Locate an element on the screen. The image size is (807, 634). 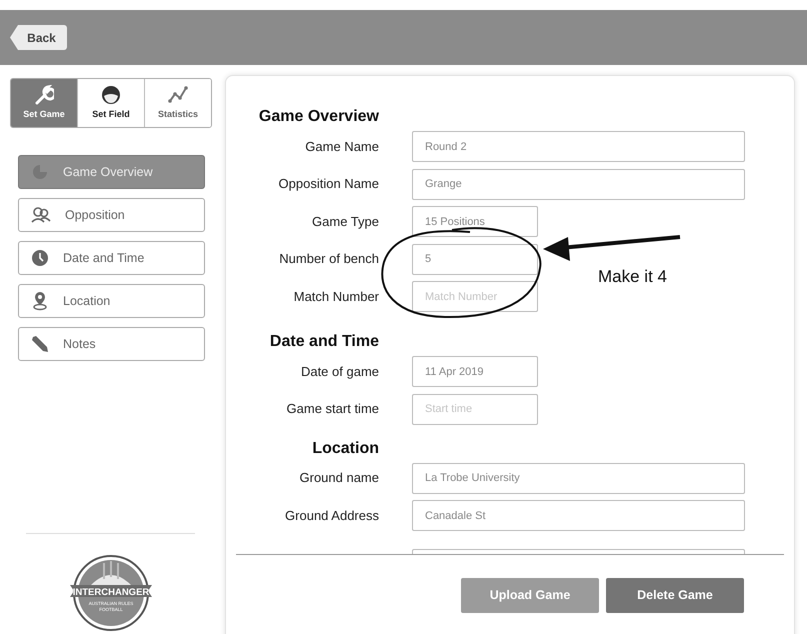
location-pin-icon is located at coordinates (40, 301).